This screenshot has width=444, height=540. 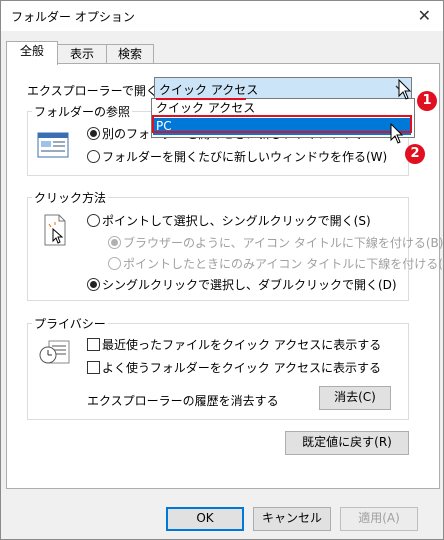 I want to click on radio-double-click, so click(x=93, y=284).